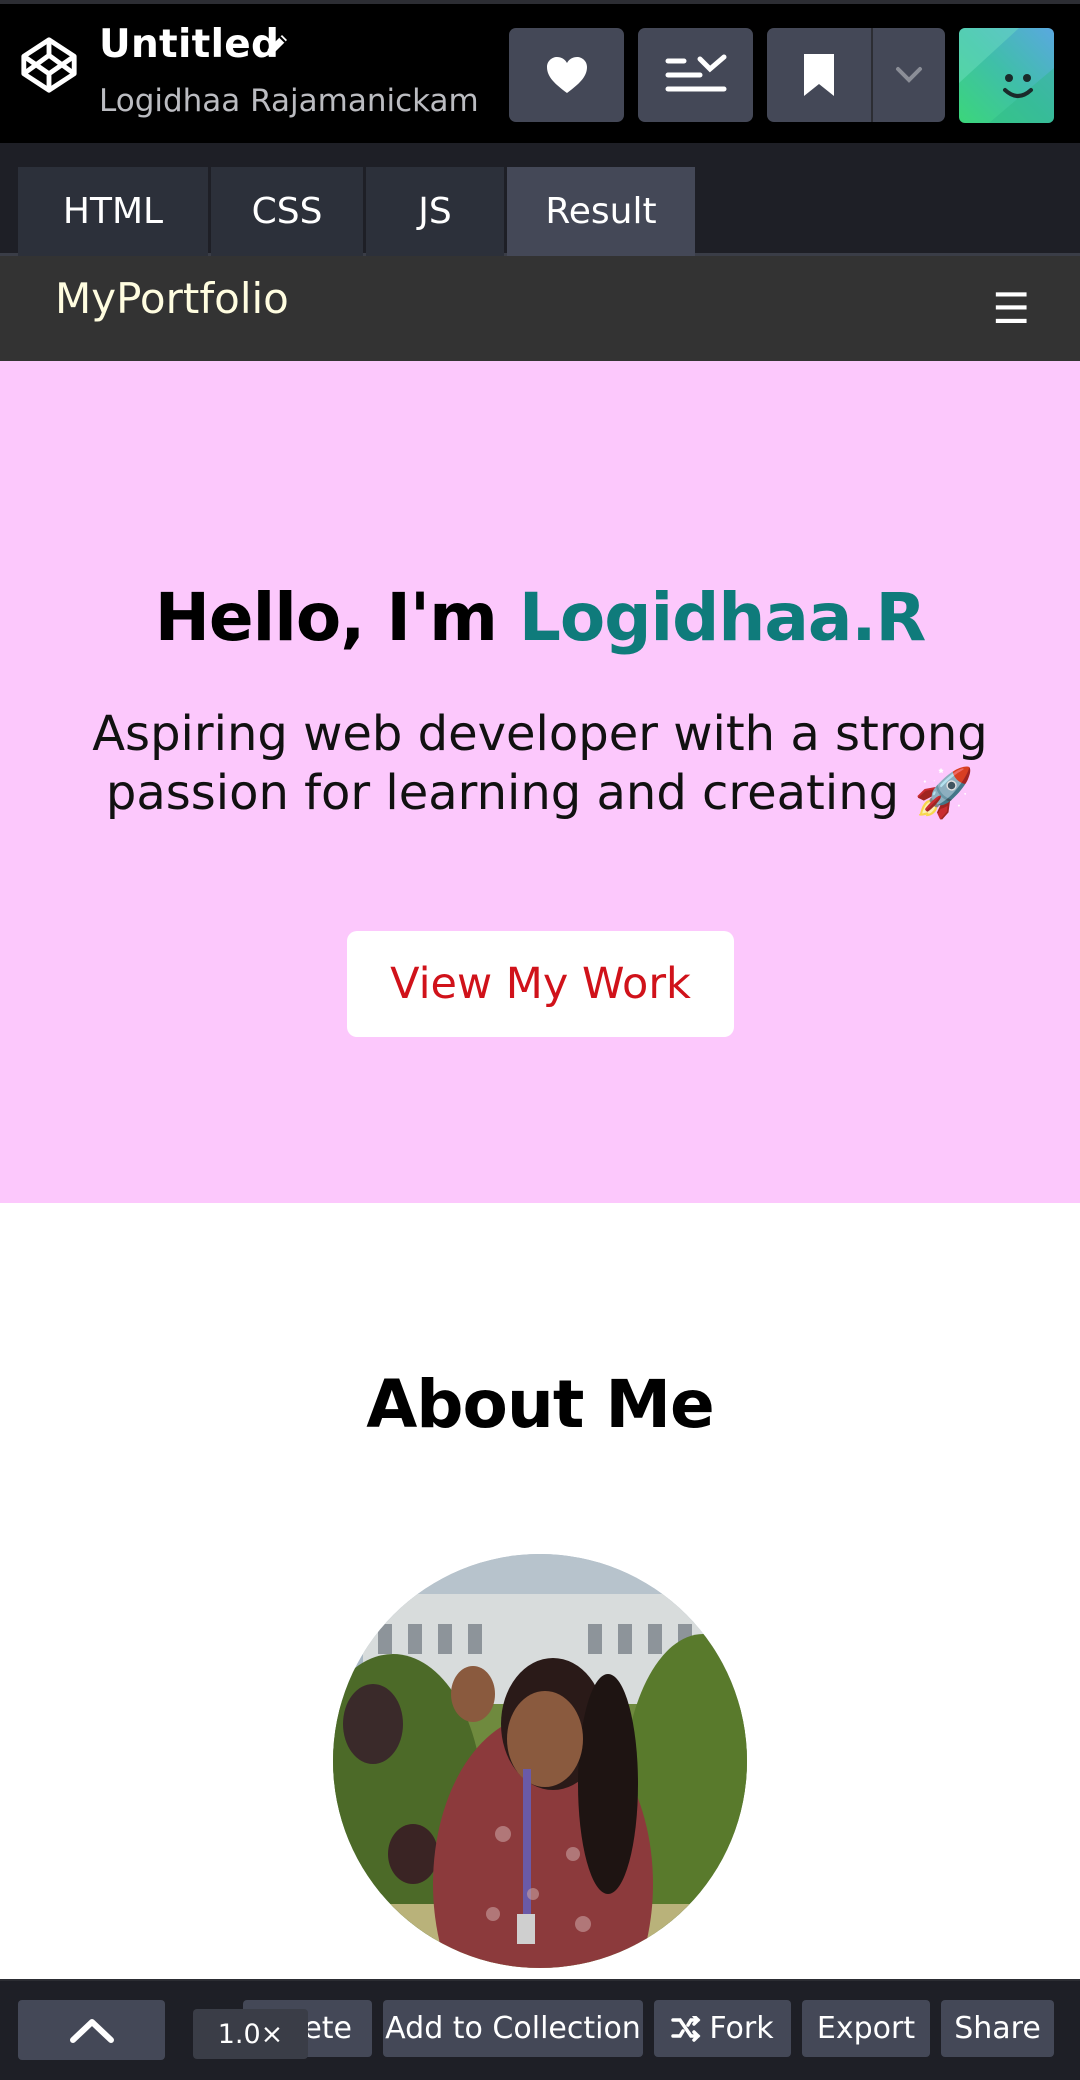 The image size is (1080, 2080). I want to click on bookmark-button, so click(819, 75).